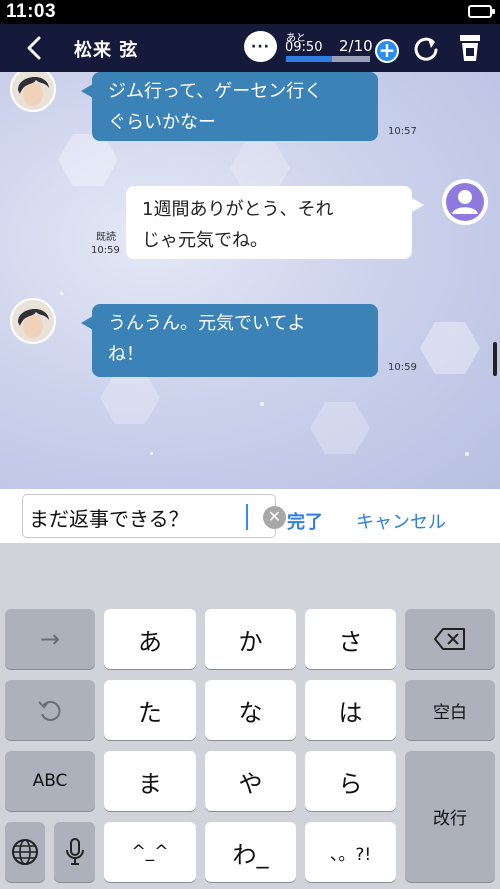 Image resolution: width=500 pixels, height=889 pixels. I want to click on next-candidate-key: →, so click(50, 639).